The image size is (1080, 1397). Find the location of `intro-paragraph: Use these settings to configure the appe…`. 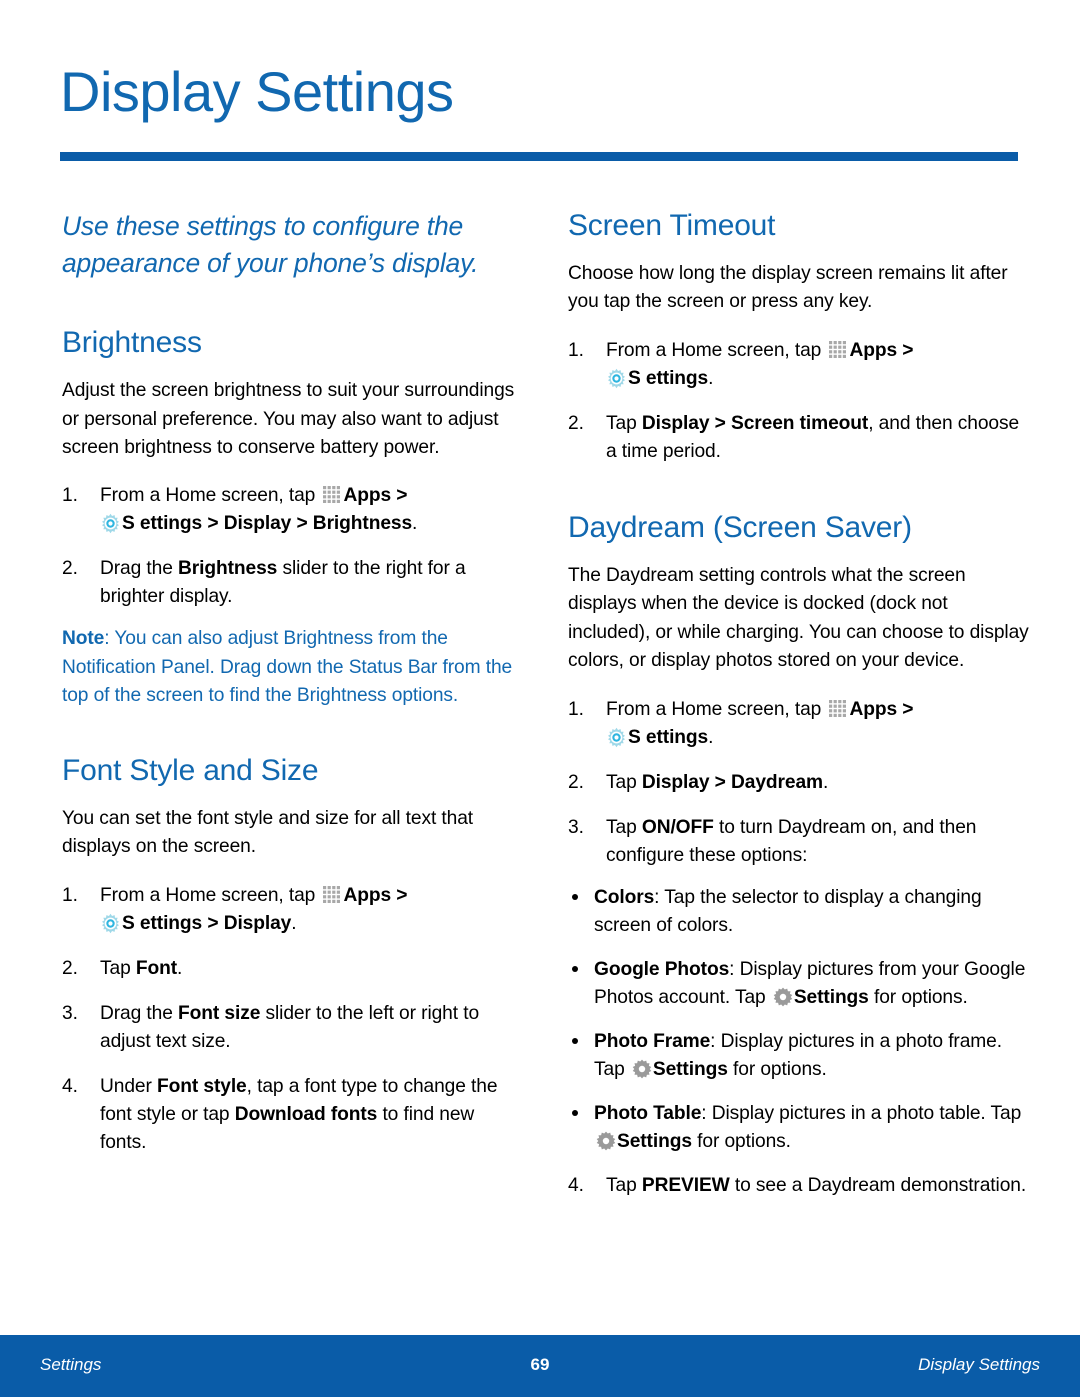

intro-paragraph: Use these settings to configure the appe… is located at coordinates (270, 244).